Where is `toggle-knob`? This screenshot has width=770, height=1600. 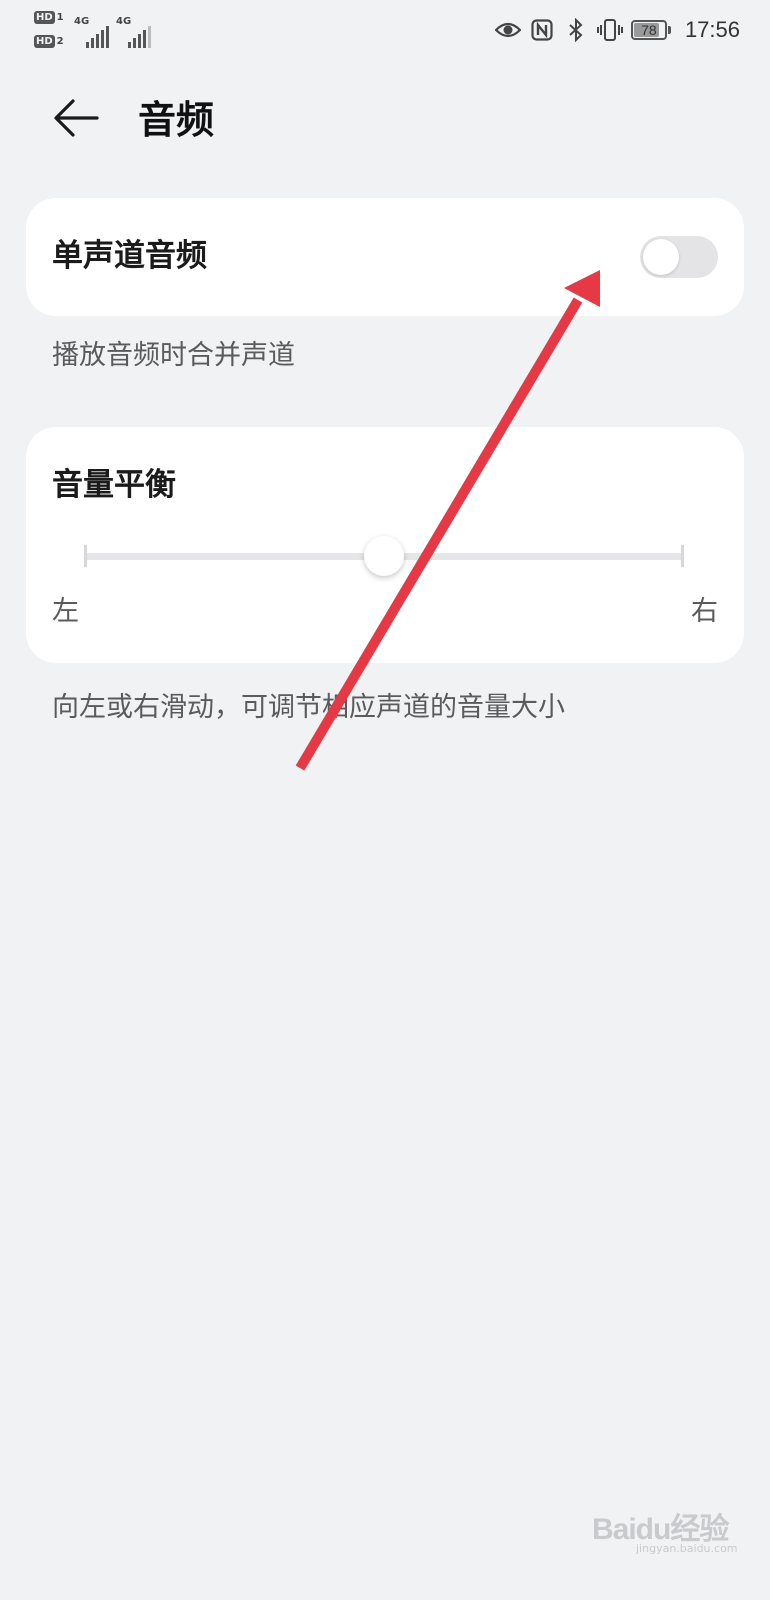 toggle-knob is located at coordinates (661, 257).